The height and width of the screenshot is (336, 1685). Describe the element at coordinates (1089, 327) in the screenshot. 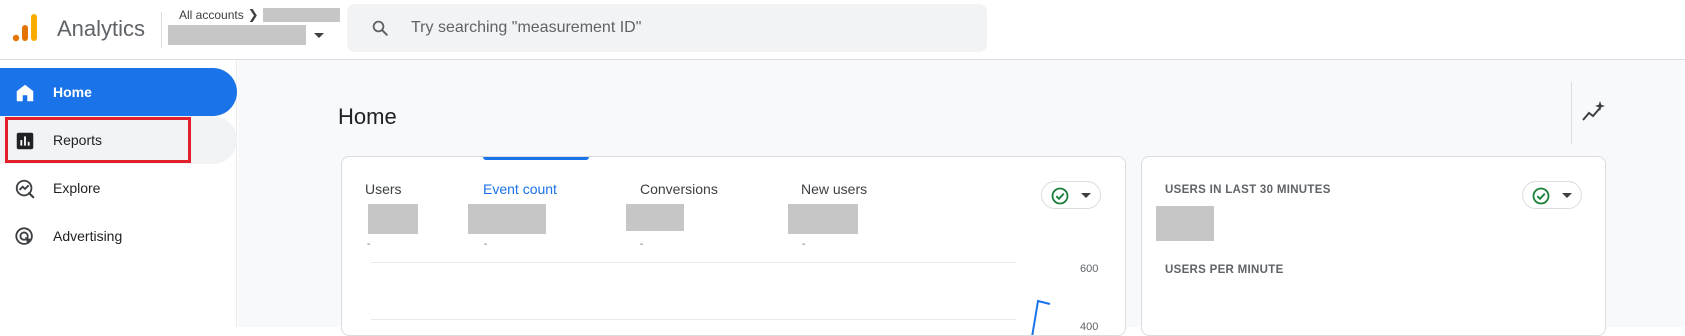

I see `y-axis-tick: 400` at that location.